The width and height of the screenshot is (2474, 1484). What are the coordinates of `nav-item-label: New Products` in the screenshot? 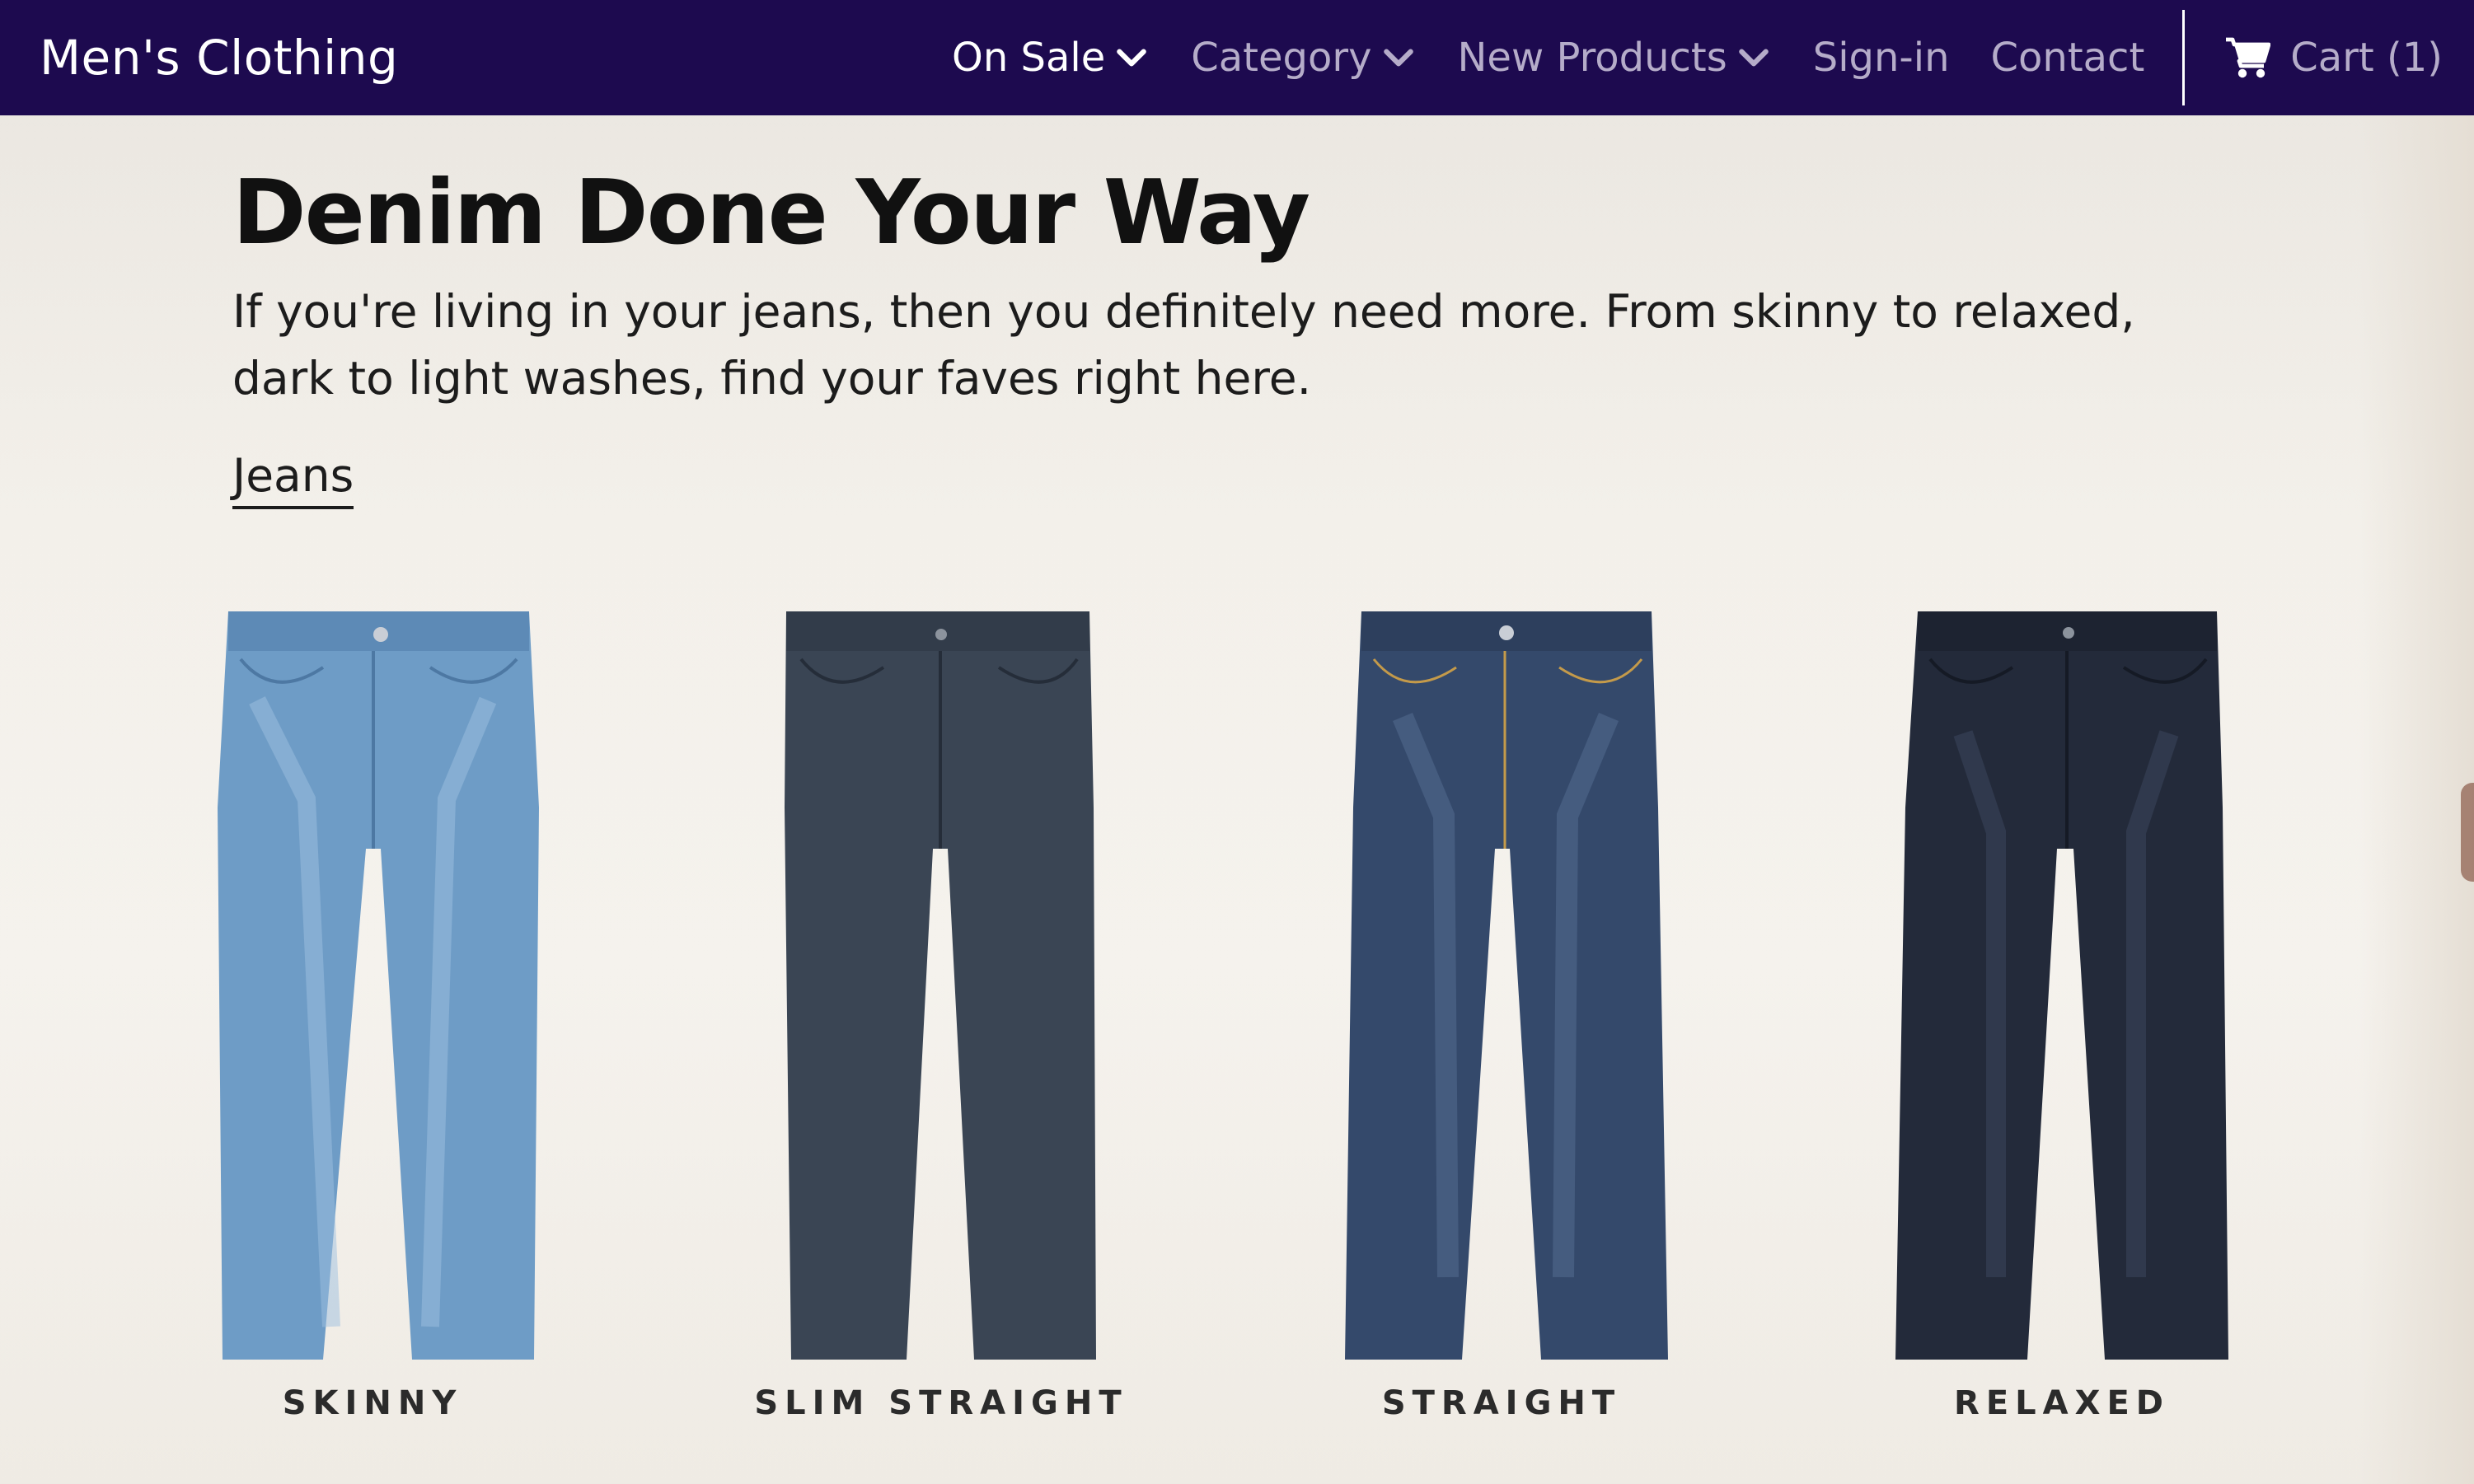 It's located at (1592, 58).